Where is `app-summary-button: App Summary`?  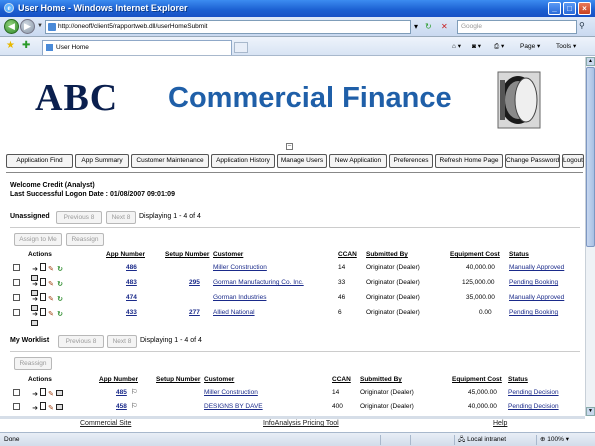
app-summary-button: App Summary is located at coordinates (102, 161).